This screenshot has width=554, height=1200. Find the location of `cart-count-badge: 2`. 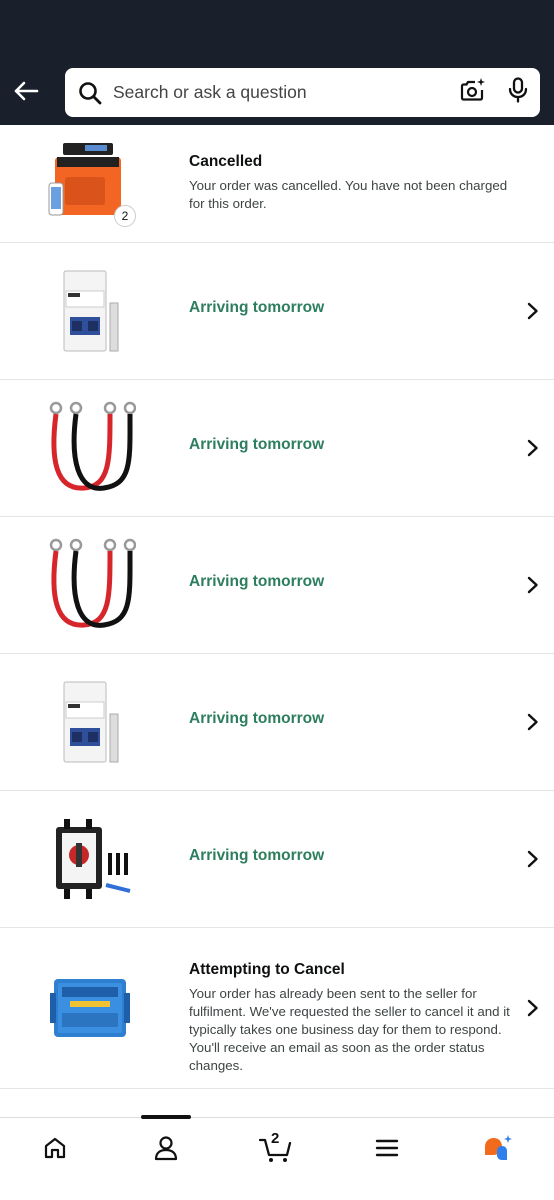

cart-count-badge: 2 is located at coordinates (275, 1138).